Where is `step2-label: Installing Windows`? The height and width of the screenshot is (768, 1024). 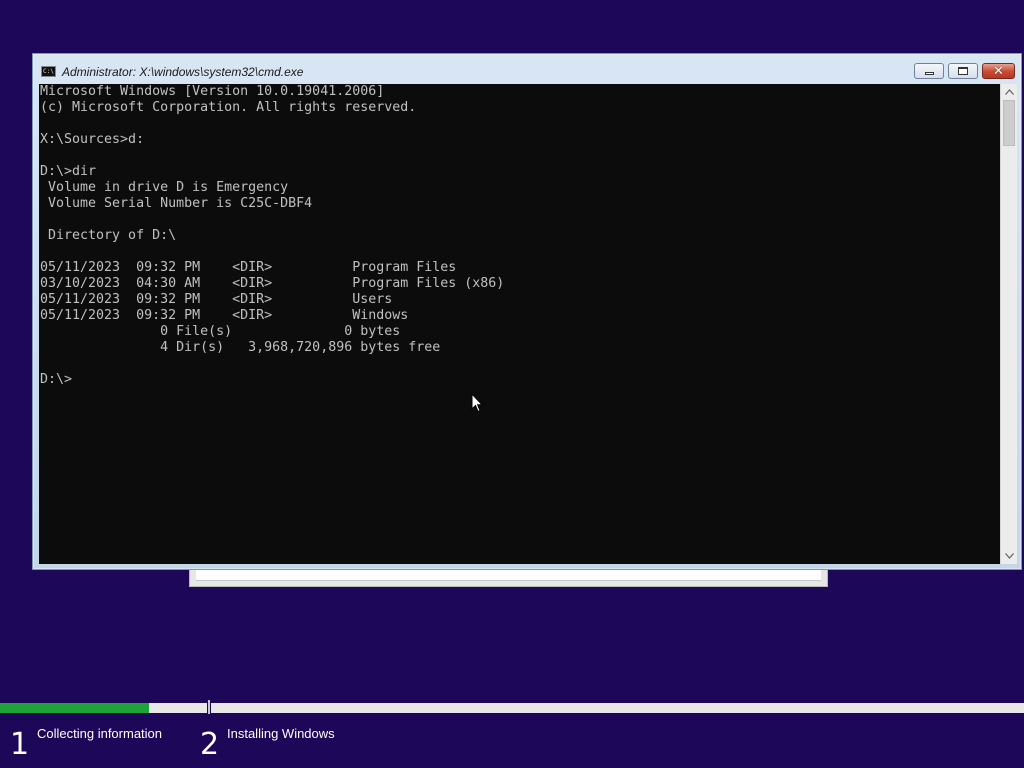 step2-label: Installing Windows is located at coordinates (281, 733).